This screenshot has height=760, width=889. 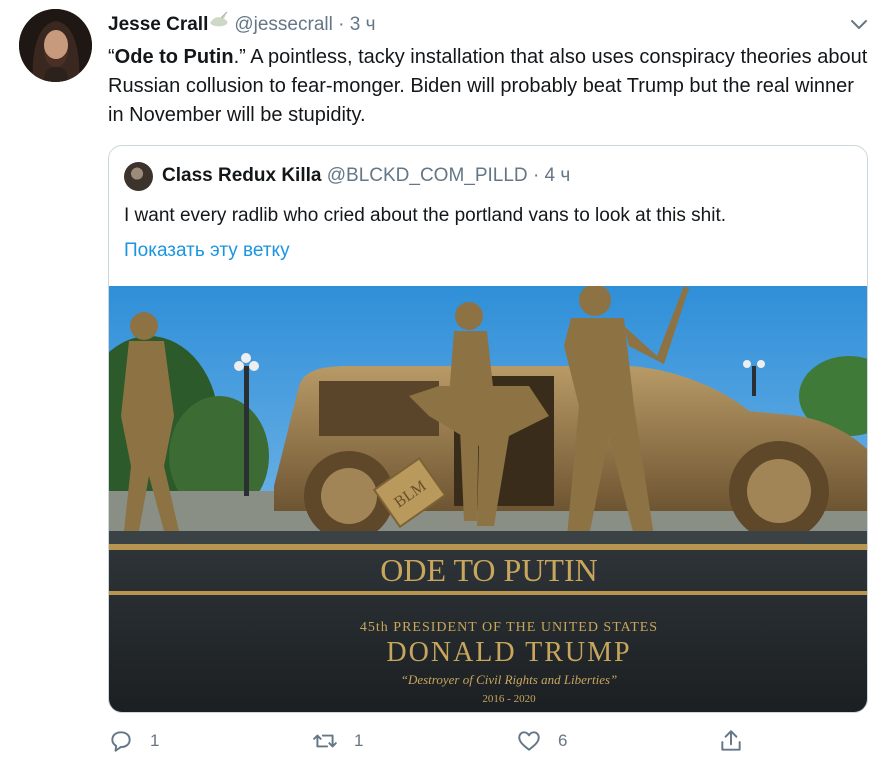 What do you see at coordinates (557, 175) in the screenshot?
I see `quoted-tweet-time: 4 ч` at bounding box center [557, 175].